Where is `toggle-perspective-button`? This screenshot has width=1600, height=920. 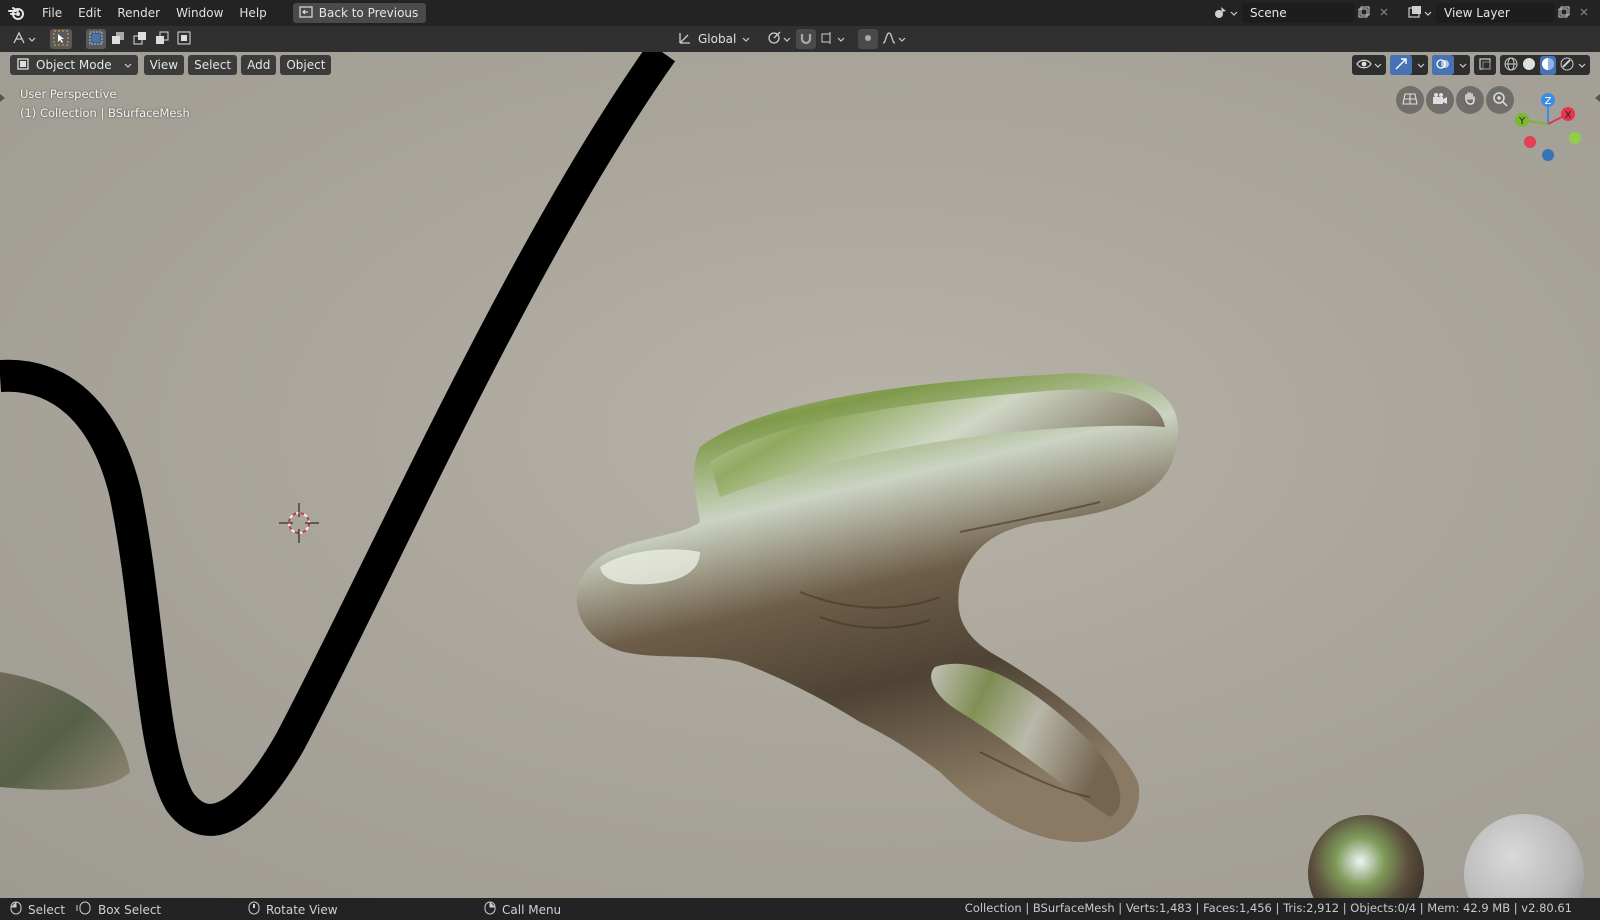
toggle-perspective-button is located at coordinates (1410, 100).